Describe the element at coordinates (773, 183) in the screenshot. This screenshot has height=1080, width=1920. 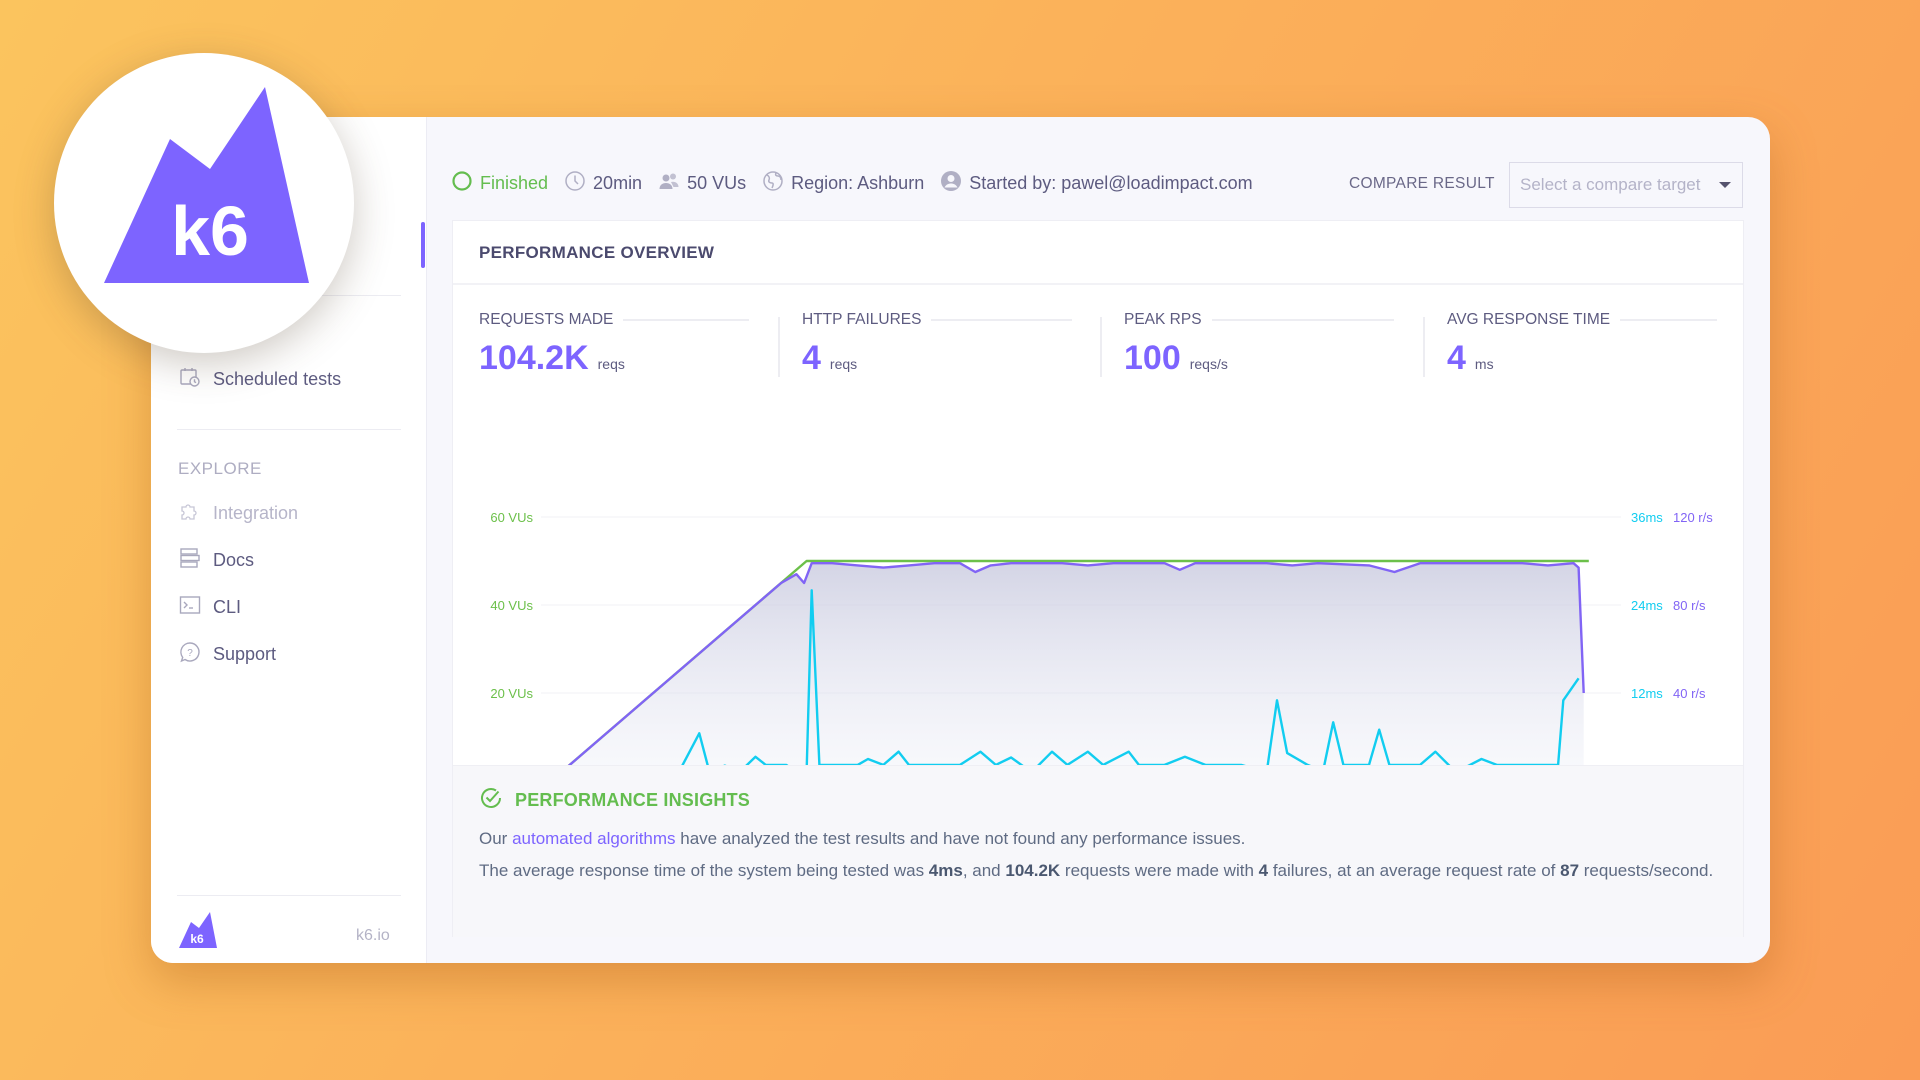
I see `globe-icon` at that location.